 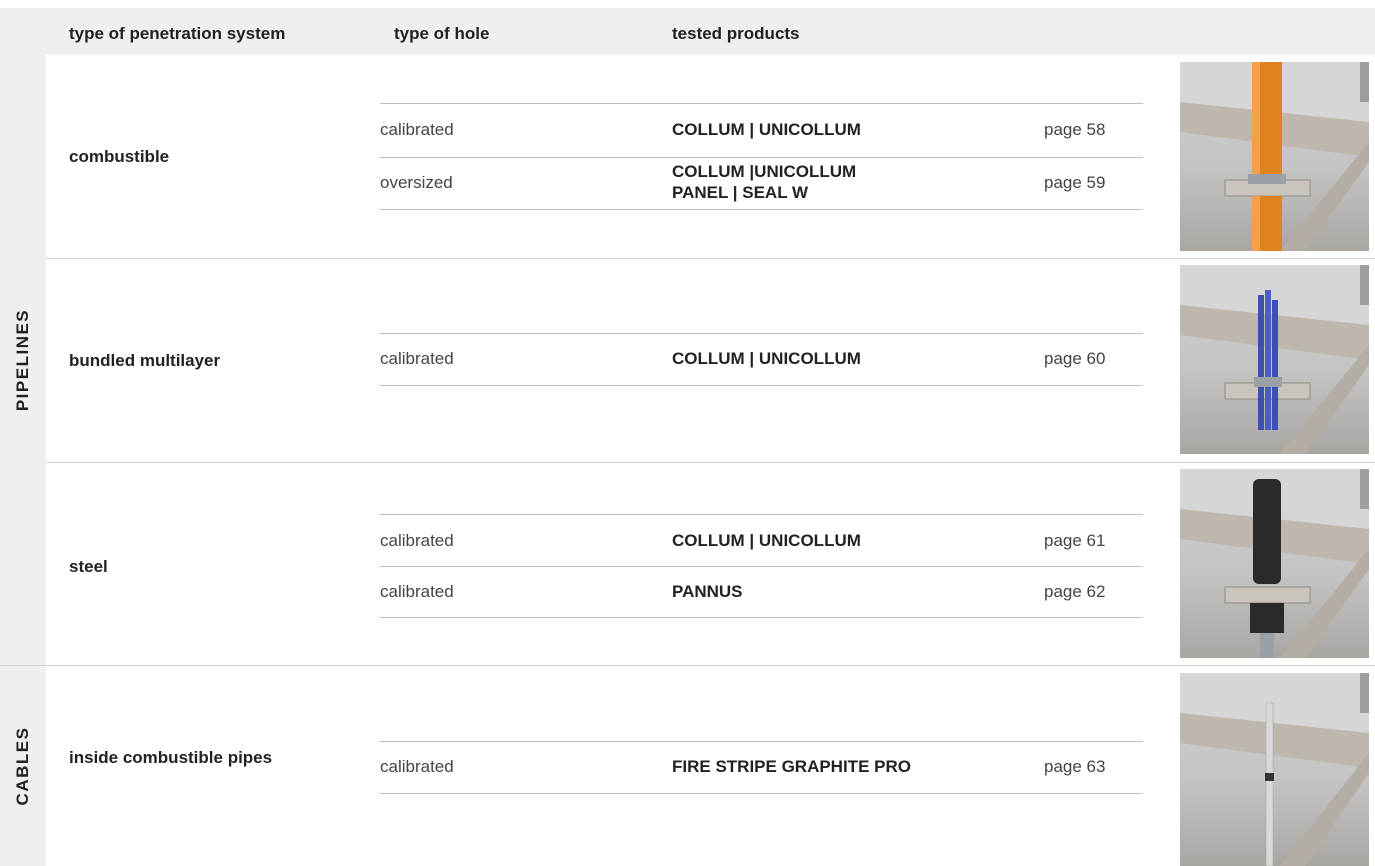 What do you see at coordinates (177, 33) in the screenshot?
I see `header-system: type of penetration system` at bounding box center [177, 33].